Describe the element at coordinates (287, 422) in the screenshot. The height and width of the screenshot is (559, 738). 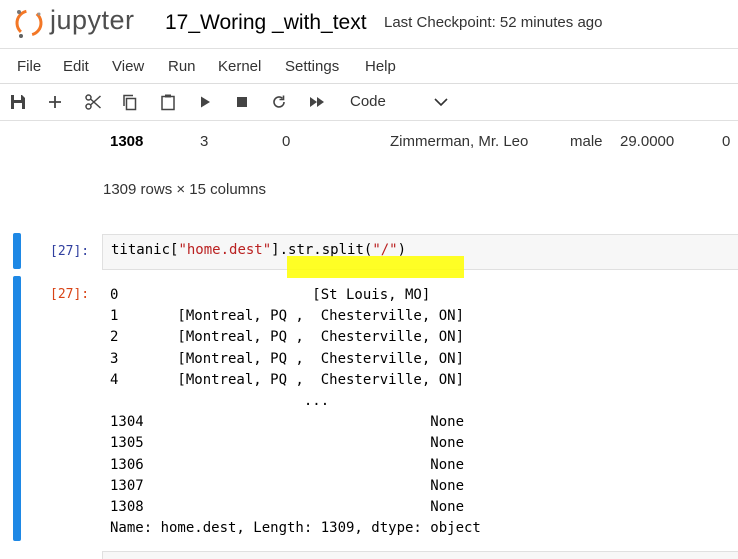
I see `output-line: 1304 None` at that location.